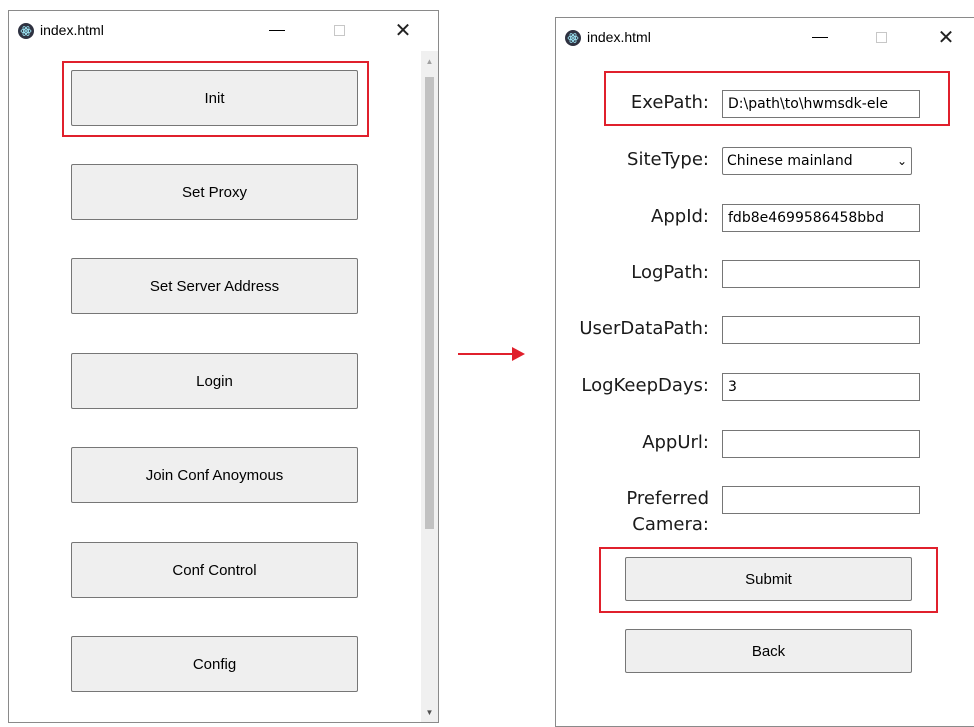 This screenshot has height=727, width=974. What do you see at coordinates (680, 216) in the screenshot?
I see `app-id-label: AppId:` at bounding box center [680, 216].